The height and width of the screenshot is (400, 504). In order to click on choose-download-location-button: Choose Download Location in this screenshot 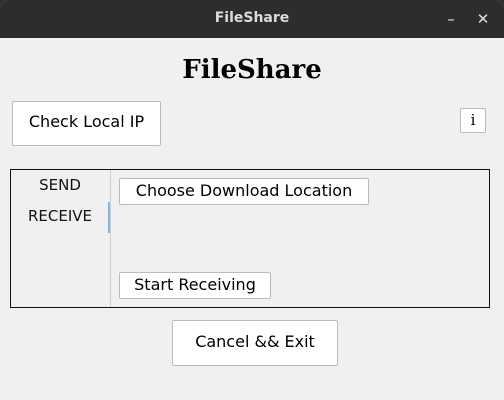, I will do `click(244, 191)`.